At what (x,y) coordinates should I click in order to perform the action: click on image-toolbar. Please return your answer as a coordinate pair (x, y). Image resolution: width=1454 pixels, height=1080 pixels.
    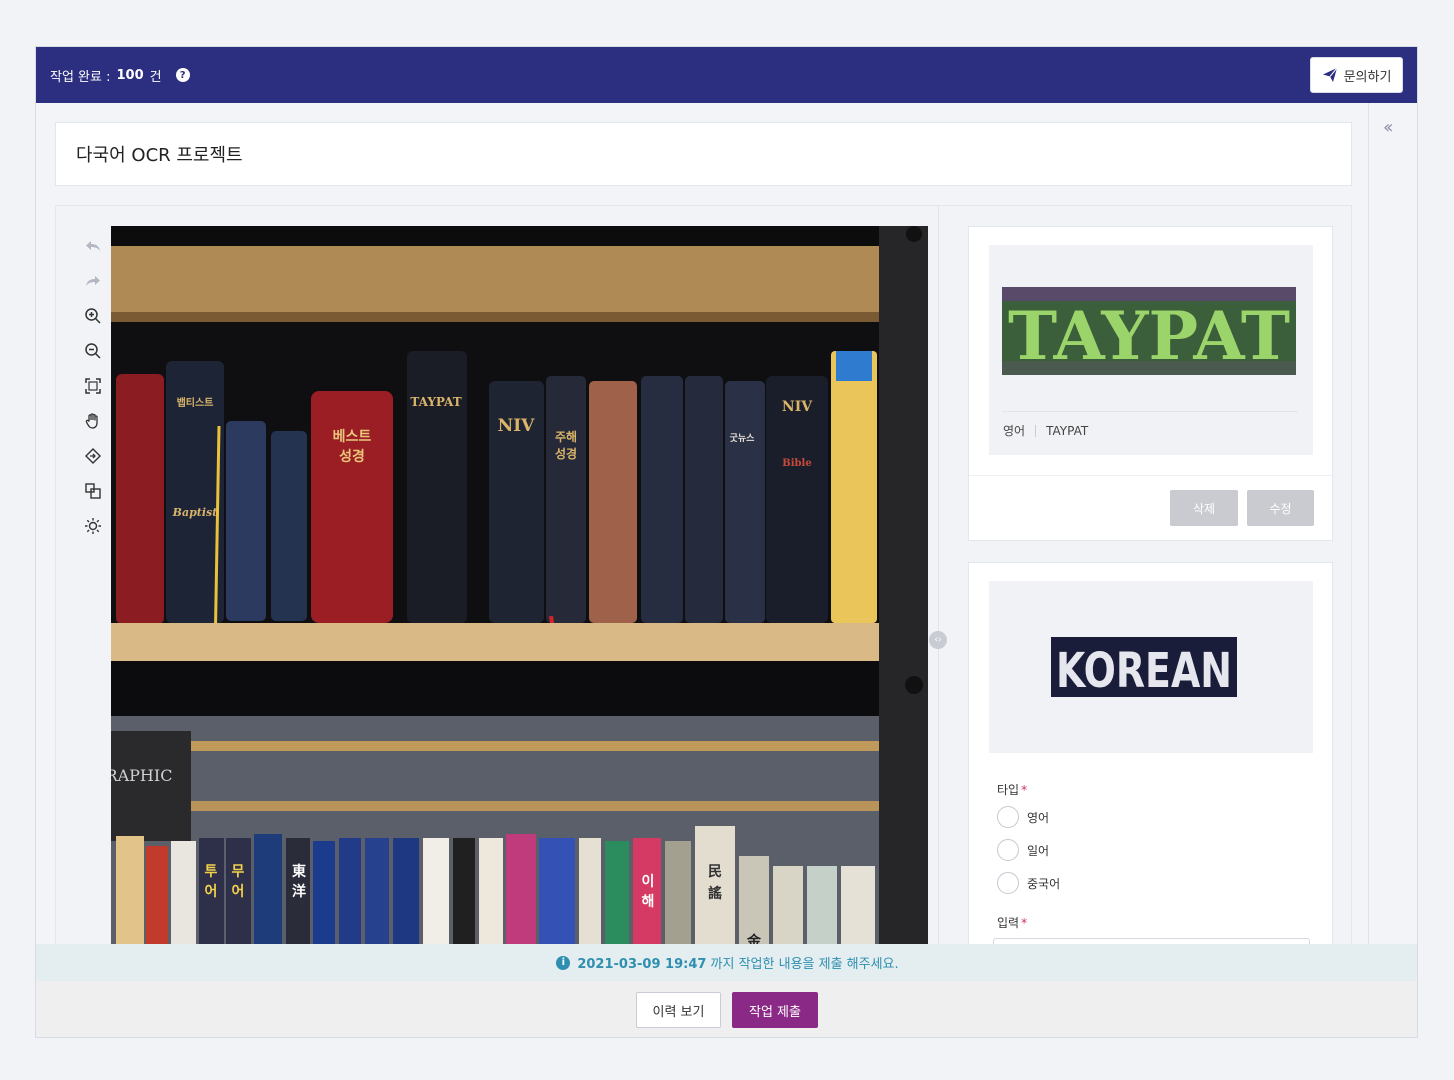
    Looking at the image, I should click on (93, 385).